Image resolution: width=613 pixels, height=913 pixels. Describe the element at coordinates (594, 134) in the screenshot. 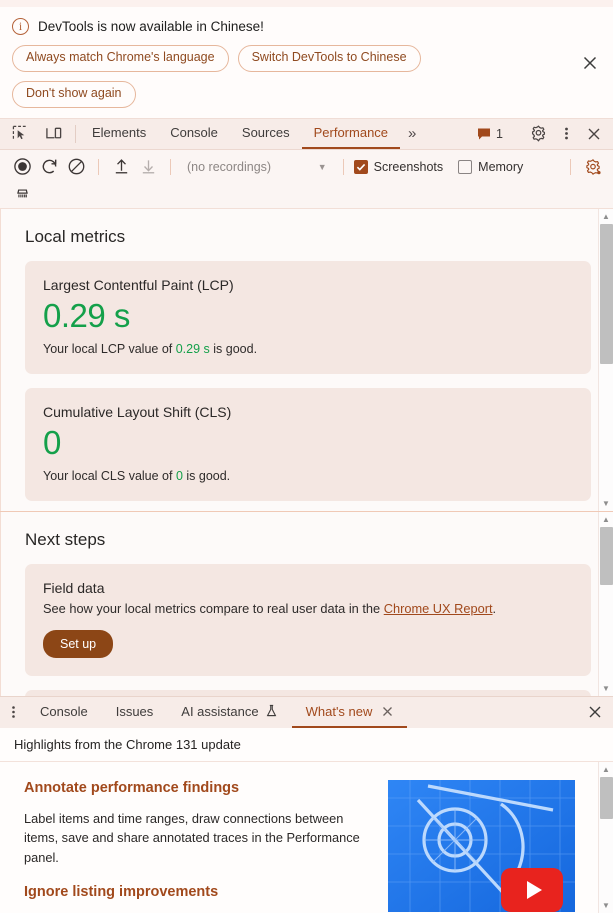

I see `close-devtools-icon` at that location.